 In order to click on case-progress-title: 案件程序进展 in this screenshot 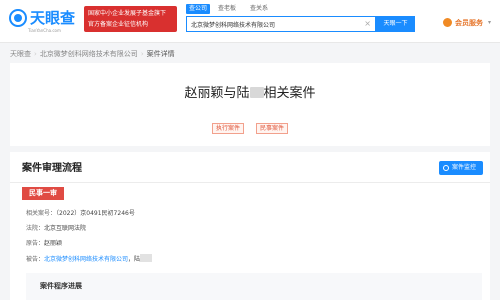, I will do `click(61, 286)`.